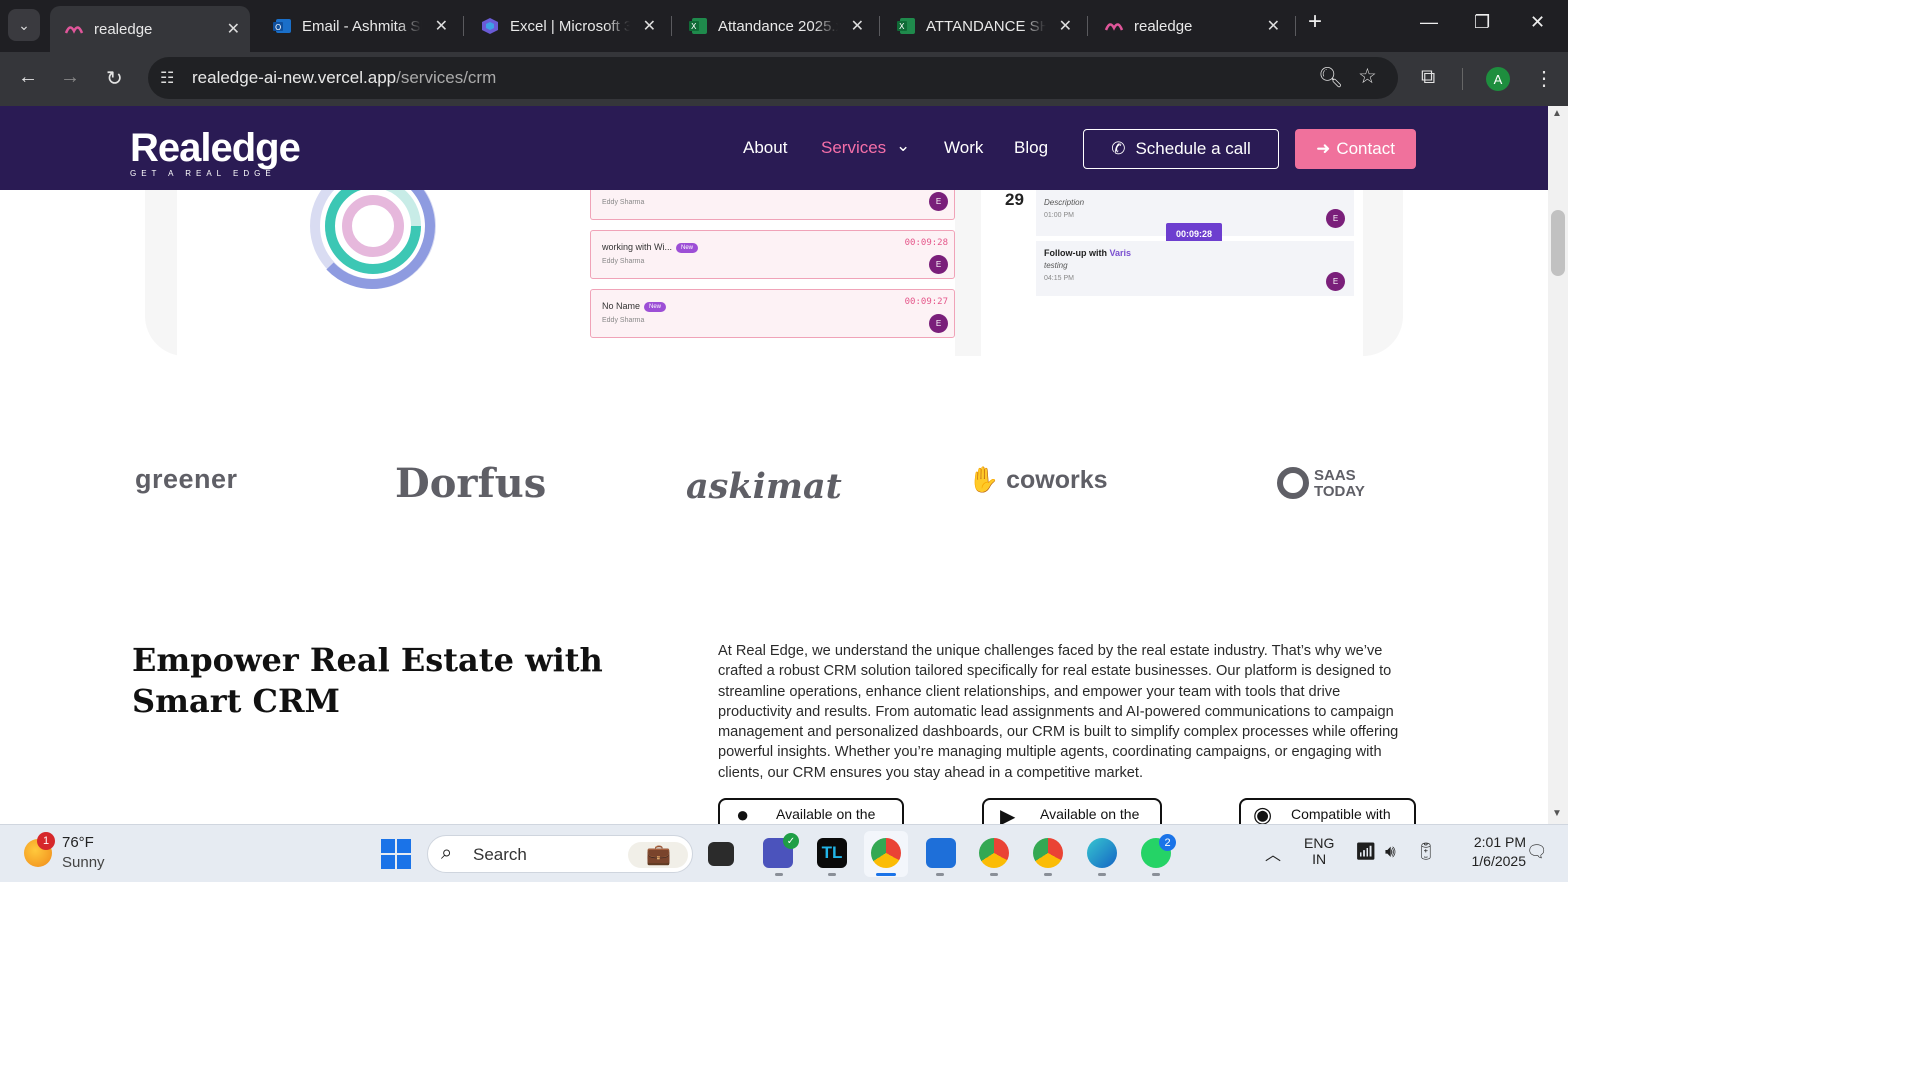  Describe the element at coordinates (1031, 148) in the screenshot. I see `nav-blog: Blog` at that location.